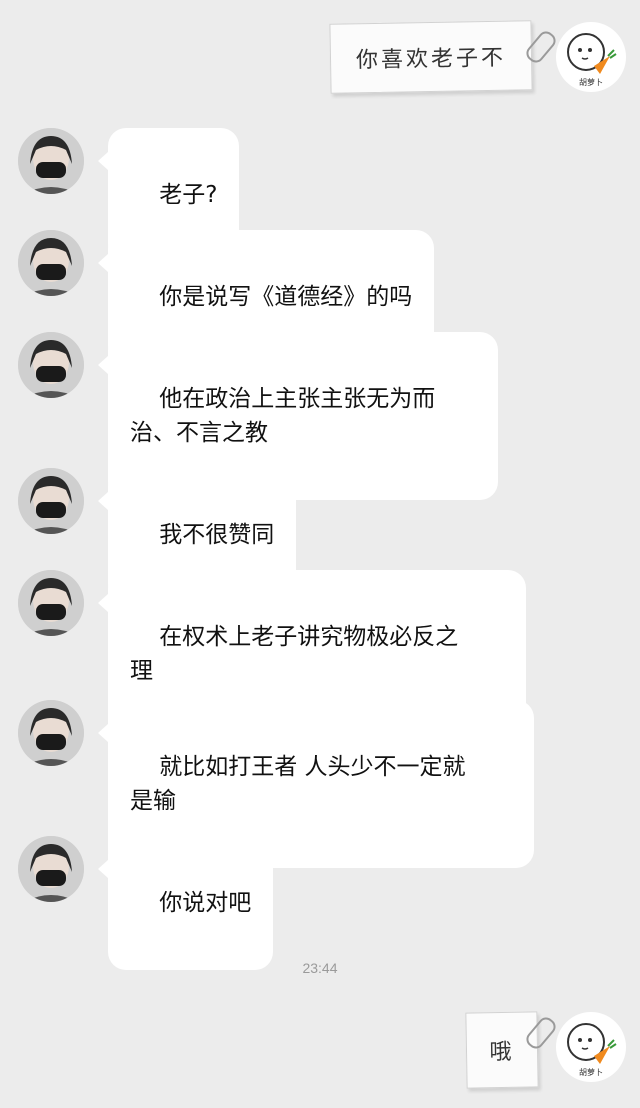 The width and height of the screenshot is (640, 1108). What do you see at coordinates (217, 535) in the screenshot?
I see `message-text: 我不很赞同` at bounding box center [217, 535].